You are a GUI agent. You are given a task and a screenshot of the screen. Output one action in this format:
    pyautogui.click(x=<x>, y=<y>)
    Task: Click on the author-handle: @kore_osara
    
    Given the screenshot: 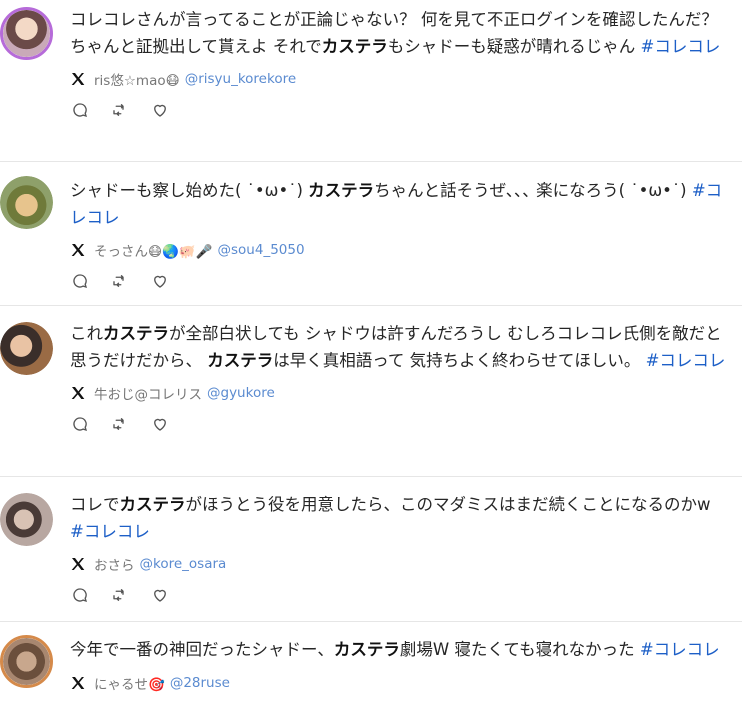 What is the action you would take?
    pyautogui.click(x=183, y=564)
    